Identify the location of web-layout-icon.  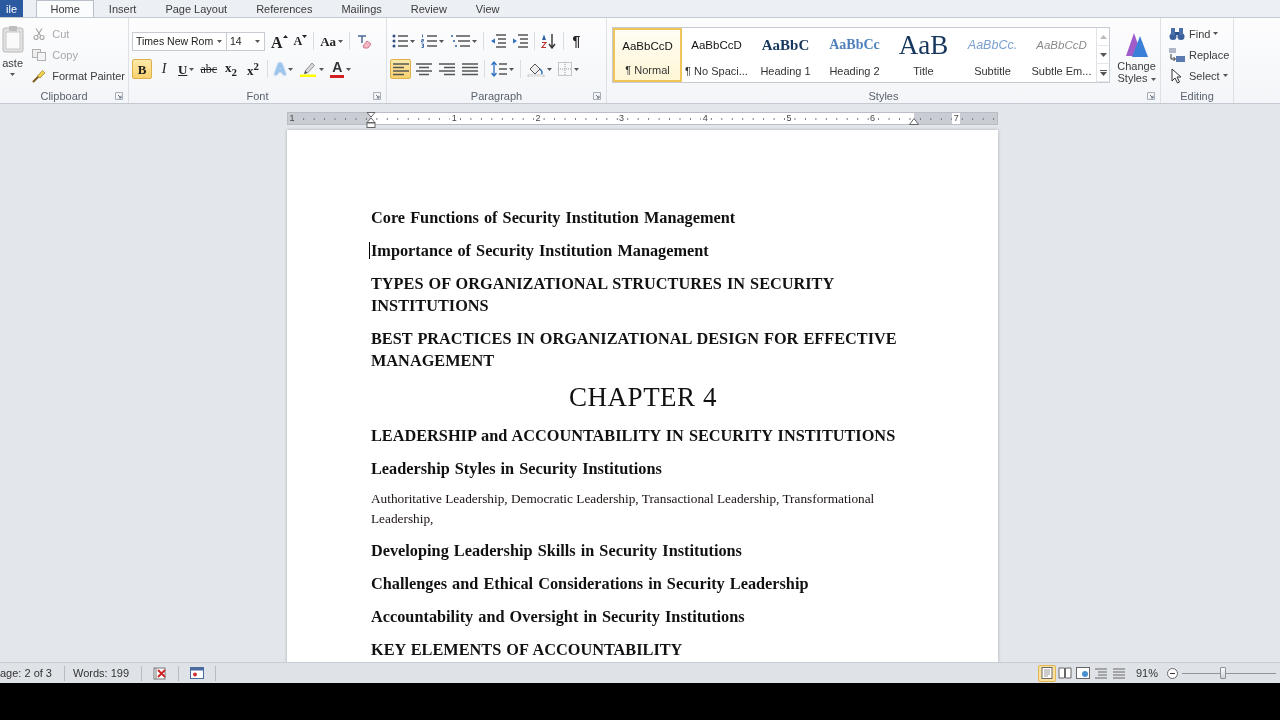
(1082, 673).